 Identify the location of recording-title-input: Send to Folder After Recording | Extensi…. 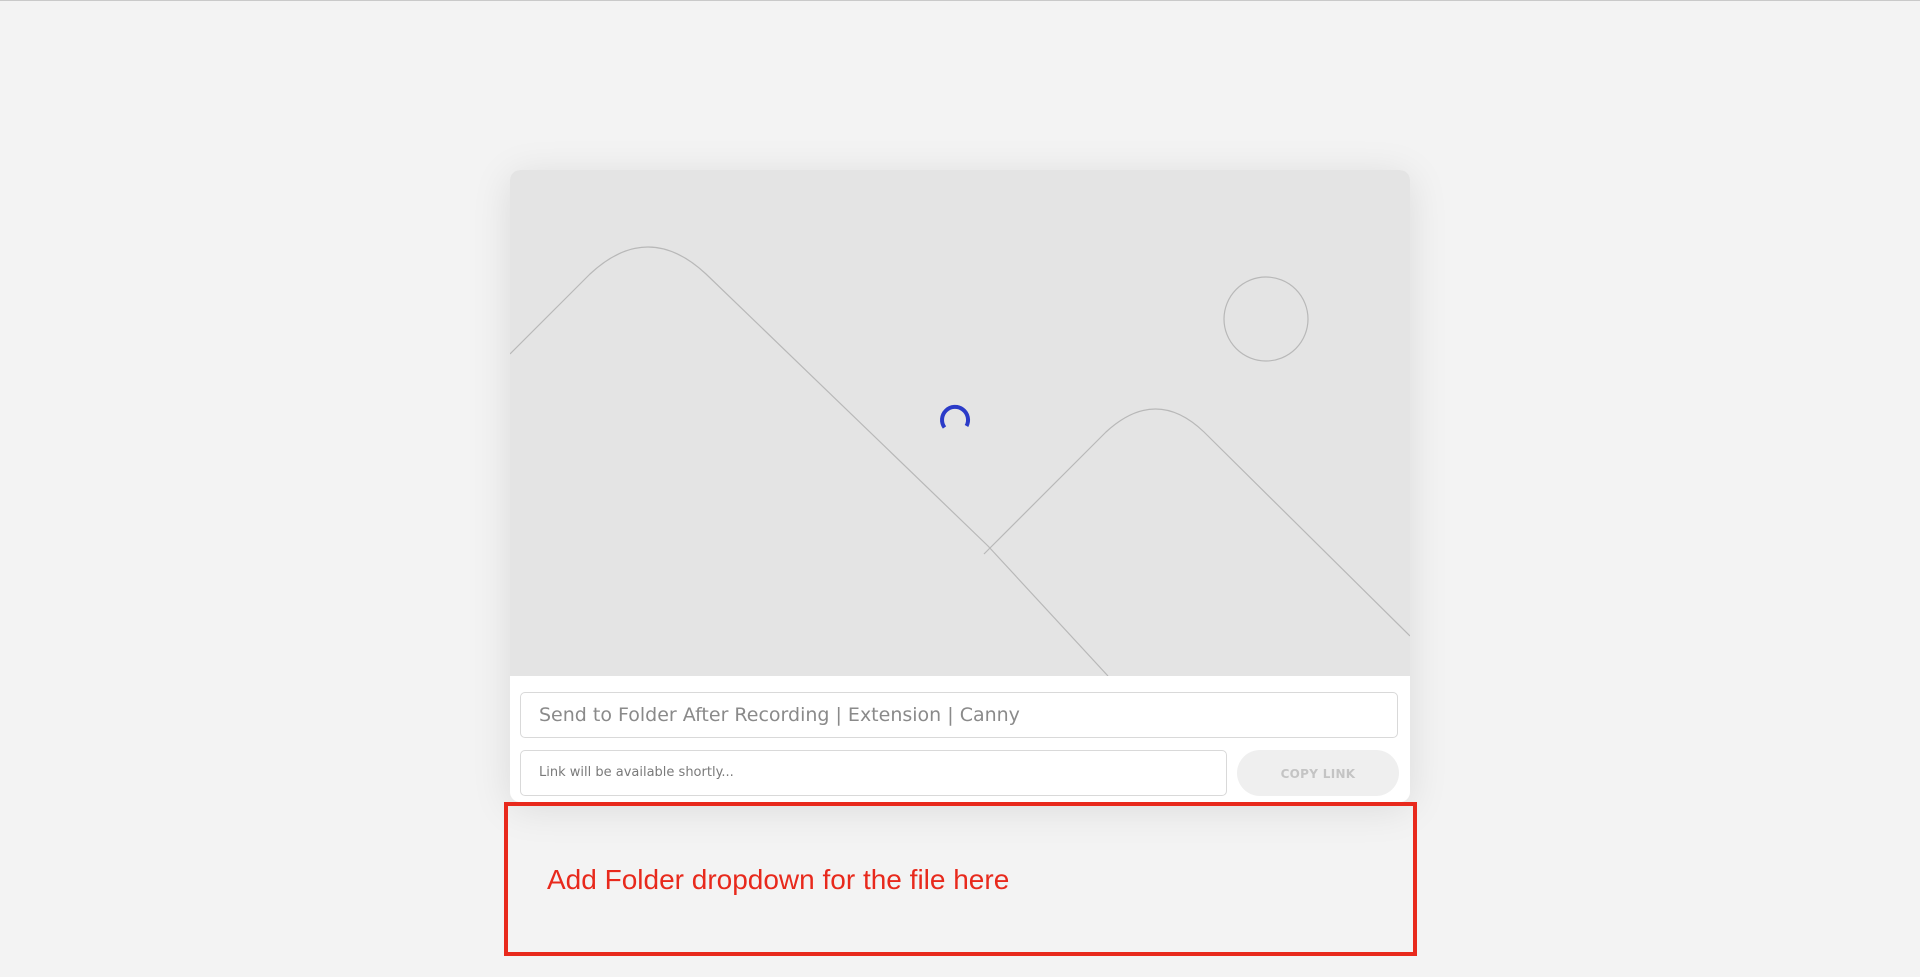
(959, 715).